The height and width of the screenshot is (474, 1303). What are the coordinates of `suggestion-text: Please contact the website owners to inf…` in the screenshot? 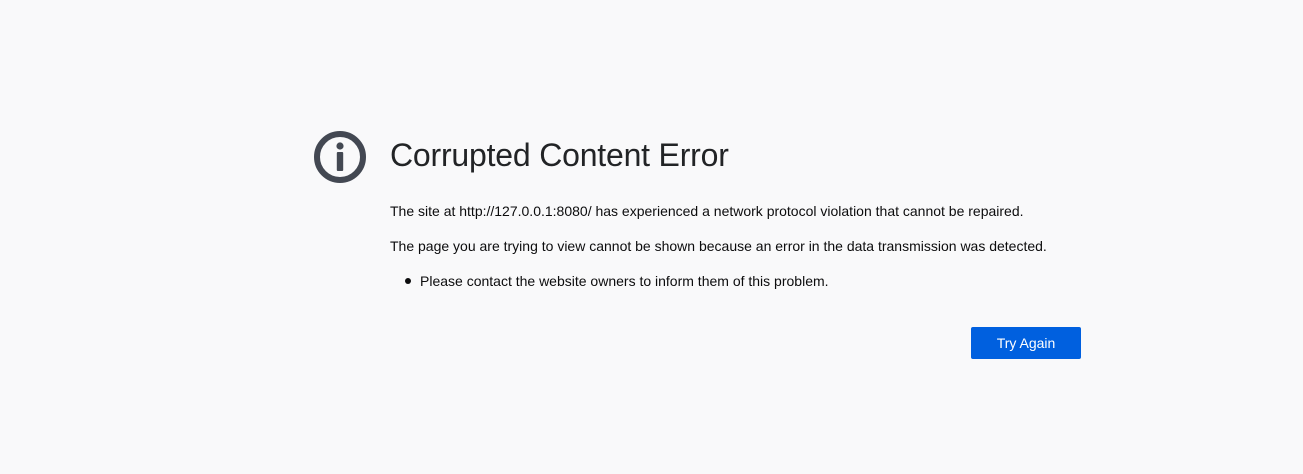 It's located at (624, 281).